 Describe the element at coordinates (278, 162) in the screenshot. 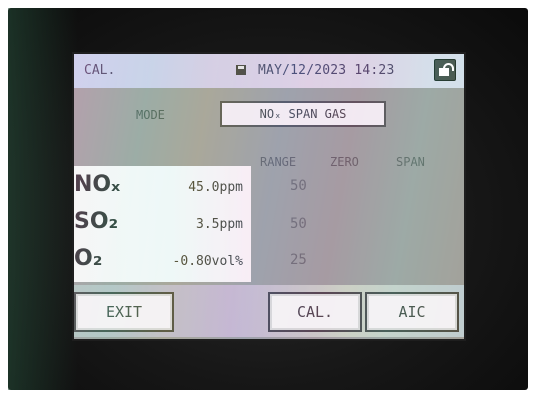

I see `range-header: RANGE` at that location.